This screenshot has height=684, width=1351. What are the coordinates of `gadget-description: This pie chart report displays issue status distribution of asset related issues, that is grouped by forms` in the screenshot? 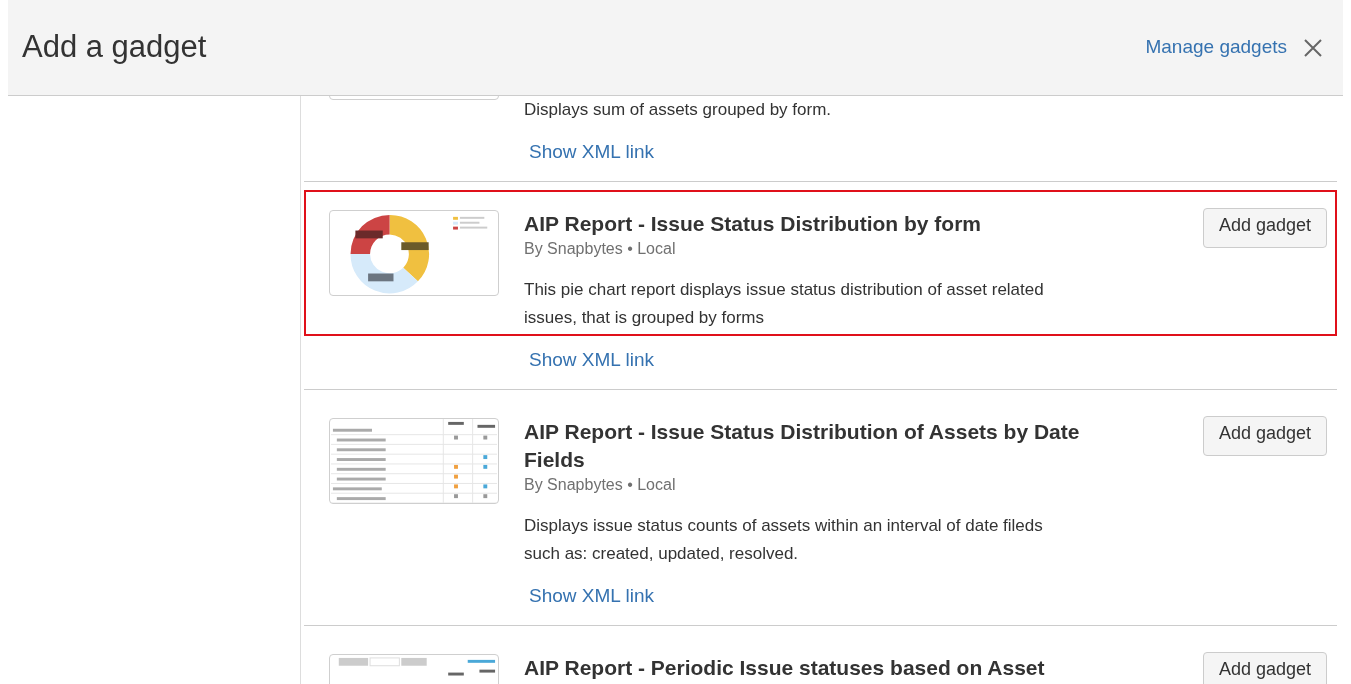 It's located at (784, 304).